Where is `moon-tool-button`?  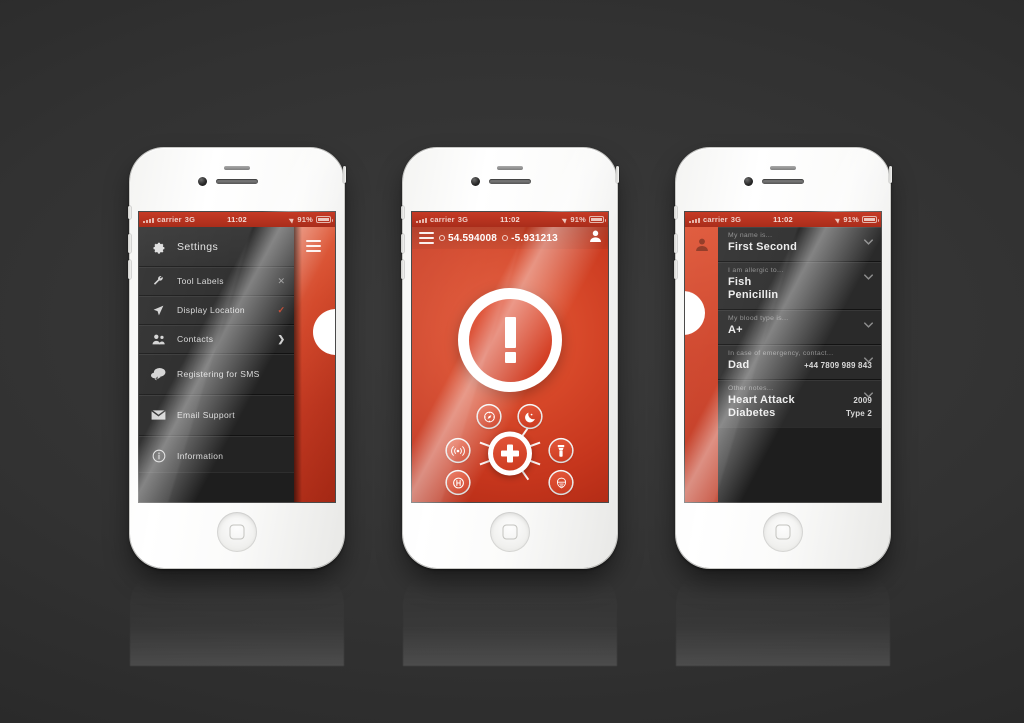 moon-tool-button is located at coordinates (530, 416).